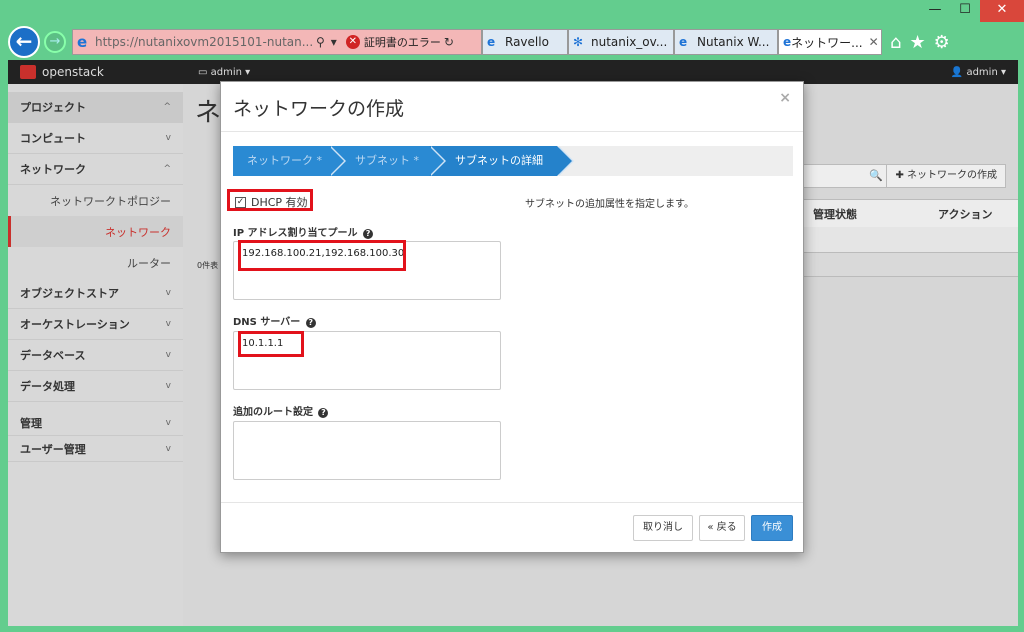 Image resolution: width=1024 pixels, height=632 pixels. What do you see at coordinates (876, 175) in the screenshot?
I see `search-icon: 🔍` at bounding box center [876, 175].